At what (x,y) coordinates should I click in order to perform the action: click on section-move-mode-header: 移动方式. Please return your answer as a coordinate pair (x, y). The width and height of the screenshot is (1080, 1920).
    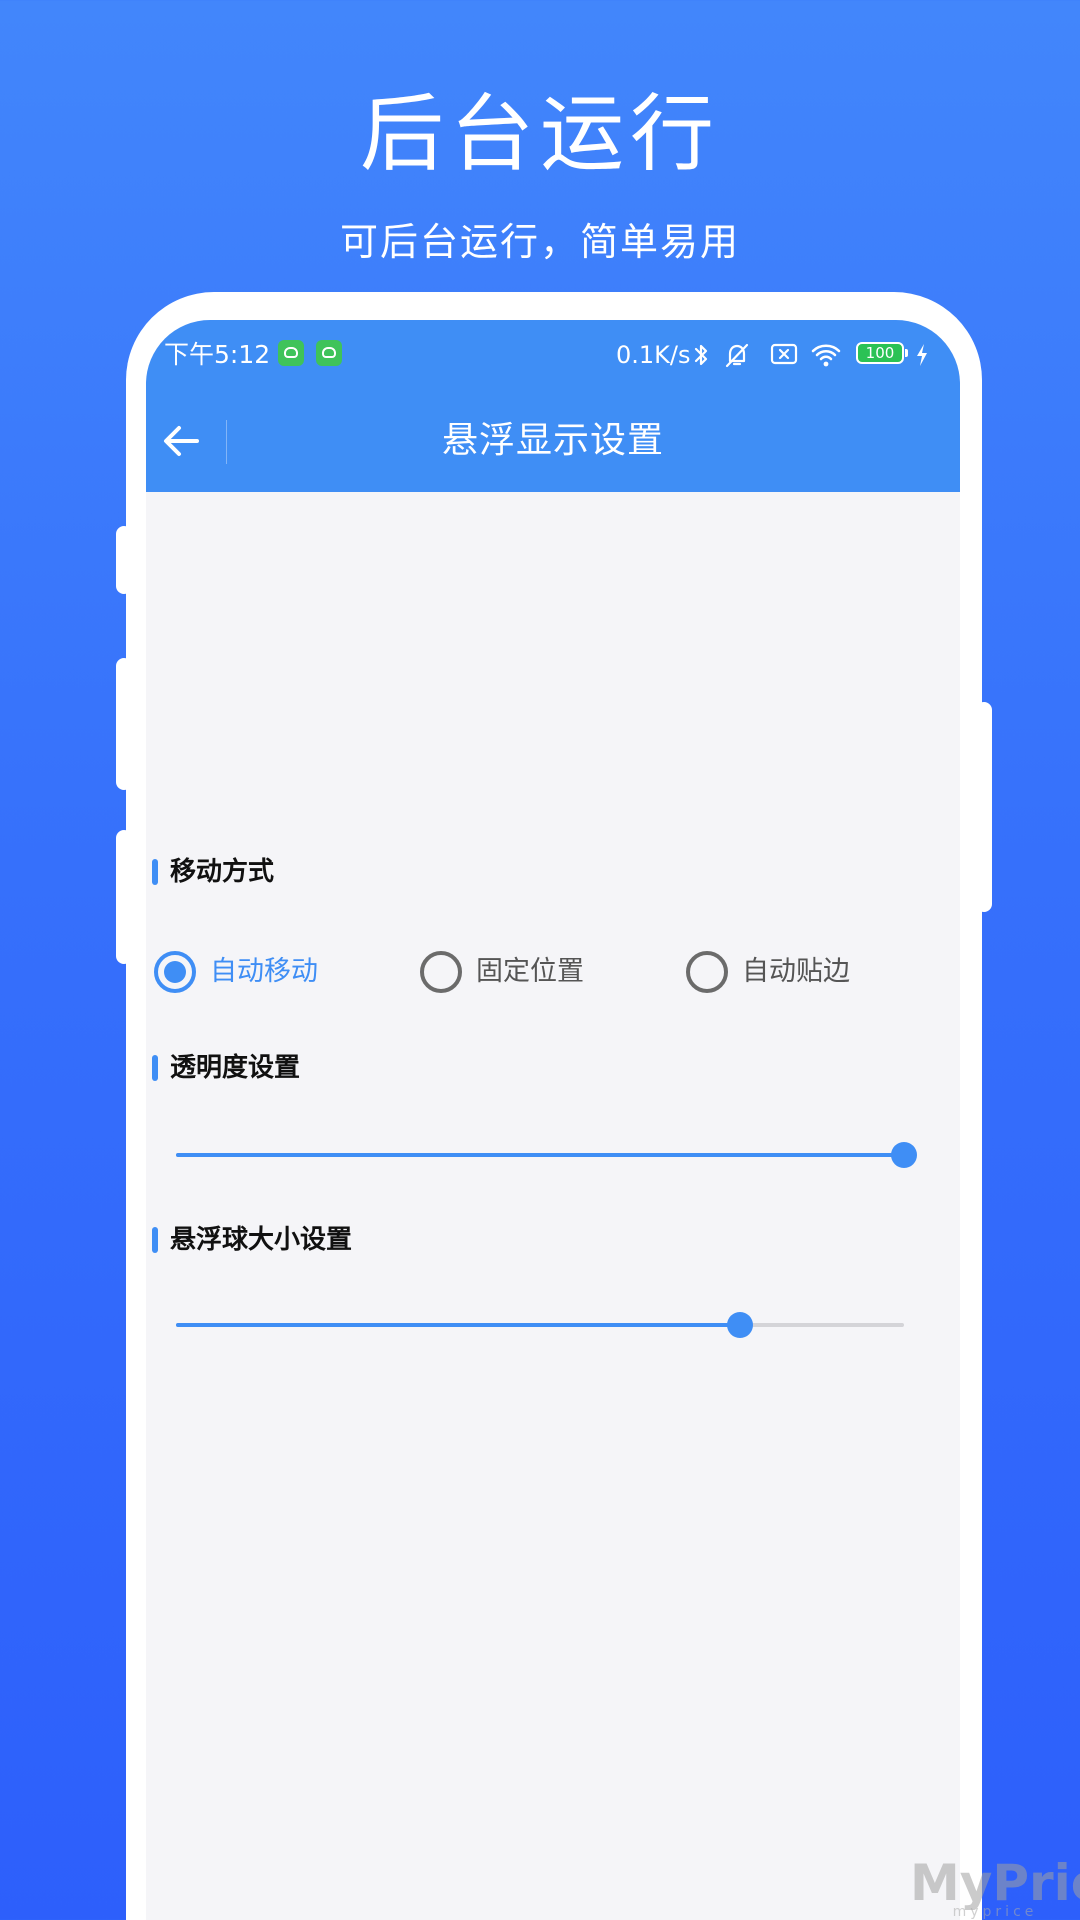
    Looking at the image, I should click on (213, 872).